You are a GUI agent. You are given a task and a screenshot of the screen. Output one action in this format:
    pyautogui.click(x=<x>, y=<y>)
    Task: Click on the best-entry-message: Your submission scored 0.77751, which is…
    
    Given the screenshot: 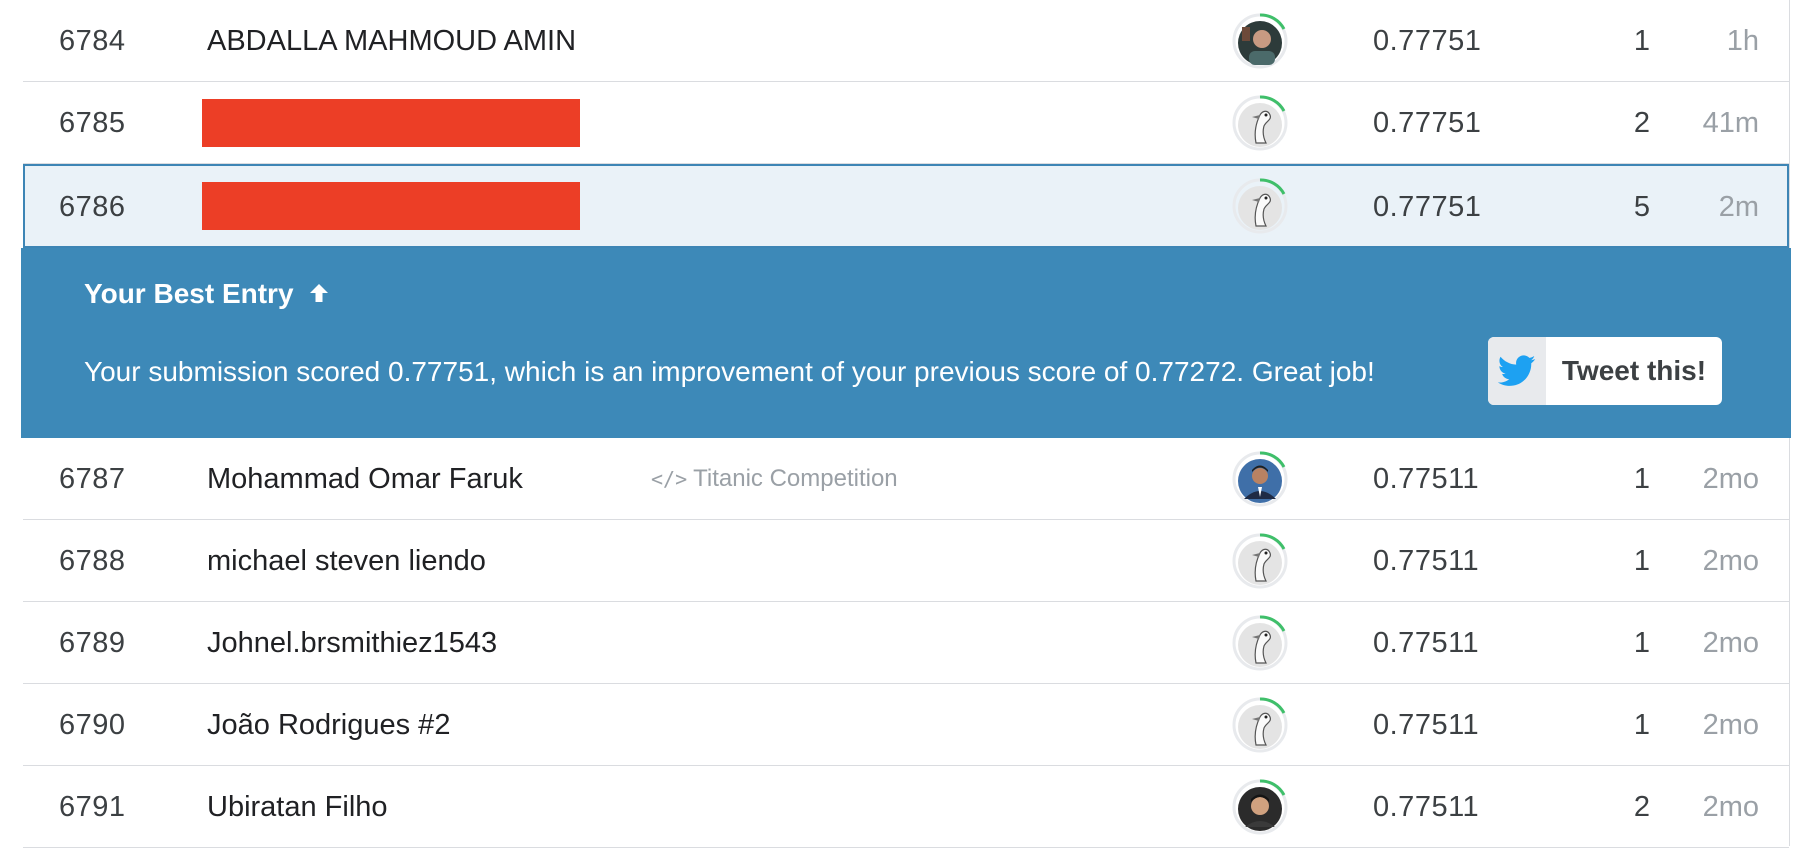 What is the action you would take?
    pyautogui.click(x=729, y=371)
    